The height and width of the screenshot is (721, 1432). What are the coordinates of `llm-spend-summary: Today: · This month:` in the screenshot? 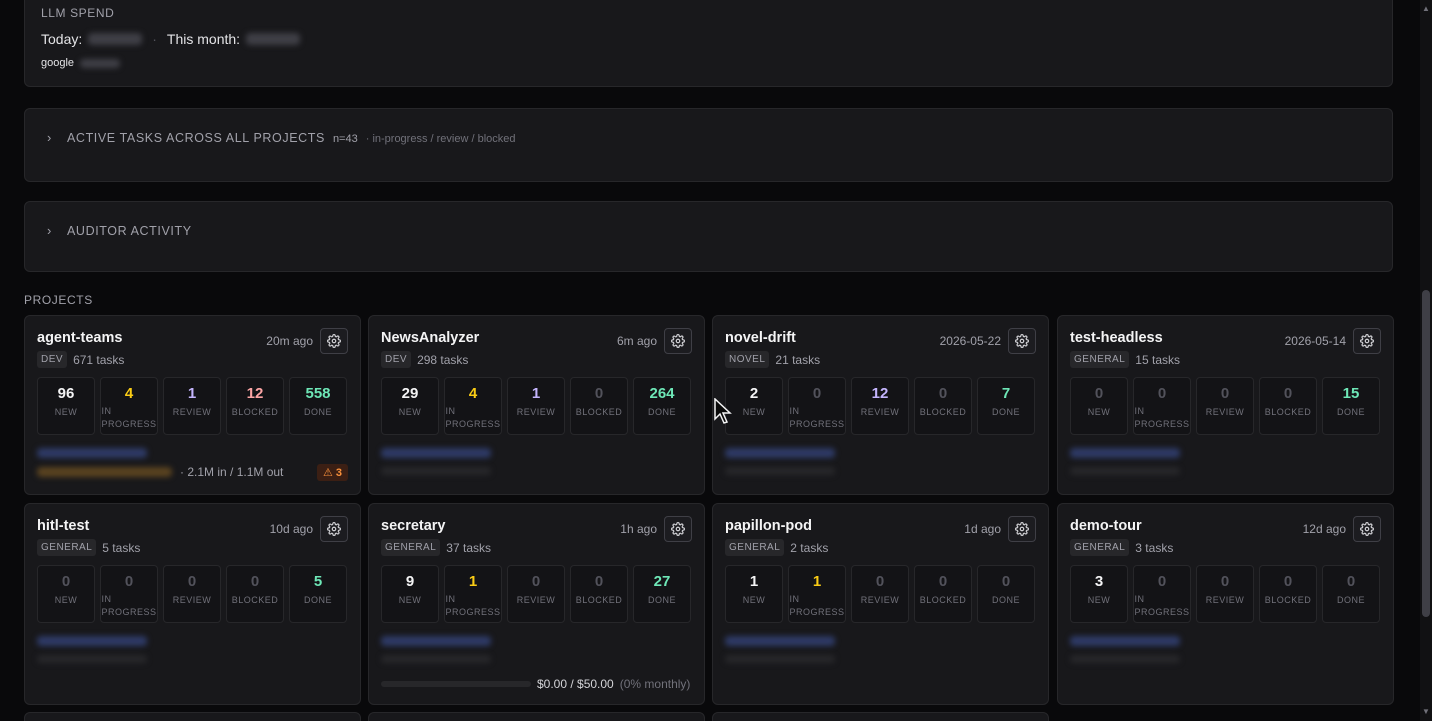 It's located at (171, 39).